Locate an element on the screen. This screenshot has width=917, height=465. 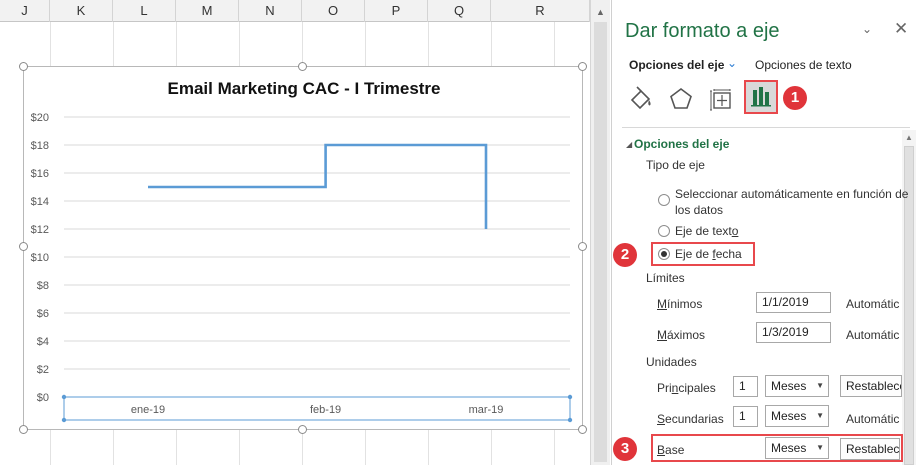
minor-unit-label: Secundarias is located at coordinates (690, 419).